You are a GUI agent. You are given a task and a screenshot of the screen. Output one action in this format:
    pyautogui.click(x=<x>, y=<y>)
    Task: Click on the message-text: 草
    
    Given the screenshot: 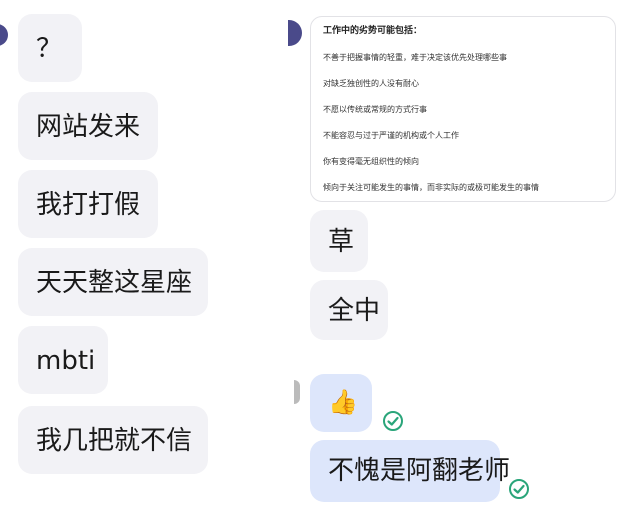 What is the action you would take?
    pyautogui.click(x=341, y=242)
    